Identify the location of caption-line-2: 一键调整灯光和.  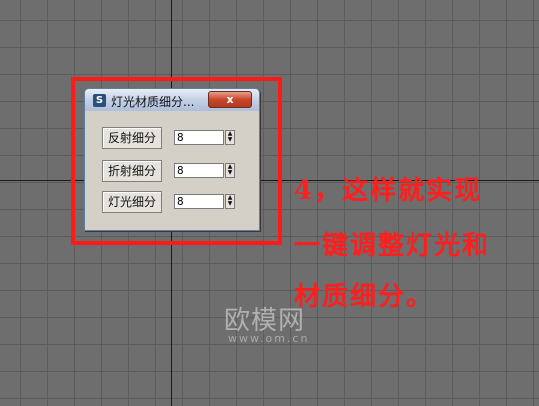
(392, 246).